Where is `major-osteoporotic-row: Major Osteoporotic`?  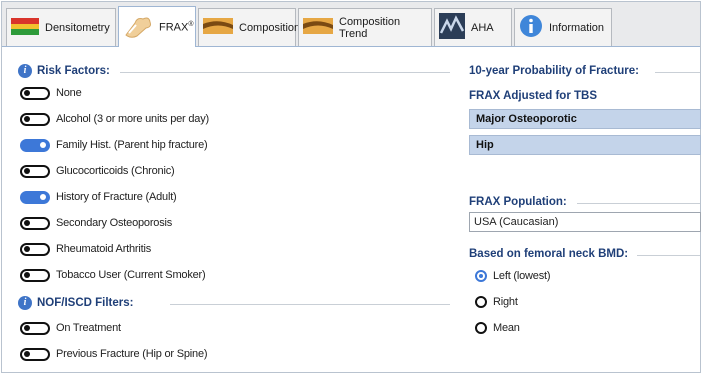 major-osteoporotic-row: Major Osteoporotic is located at coordinates (585, 119).